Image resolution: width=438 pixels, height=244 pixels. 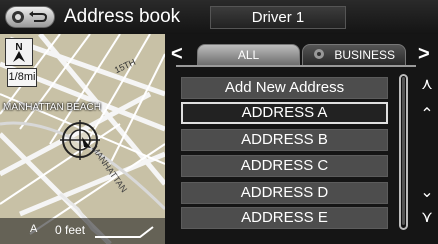 I want to click on tab-business: BUSINESS, so click(x=354, y=55).